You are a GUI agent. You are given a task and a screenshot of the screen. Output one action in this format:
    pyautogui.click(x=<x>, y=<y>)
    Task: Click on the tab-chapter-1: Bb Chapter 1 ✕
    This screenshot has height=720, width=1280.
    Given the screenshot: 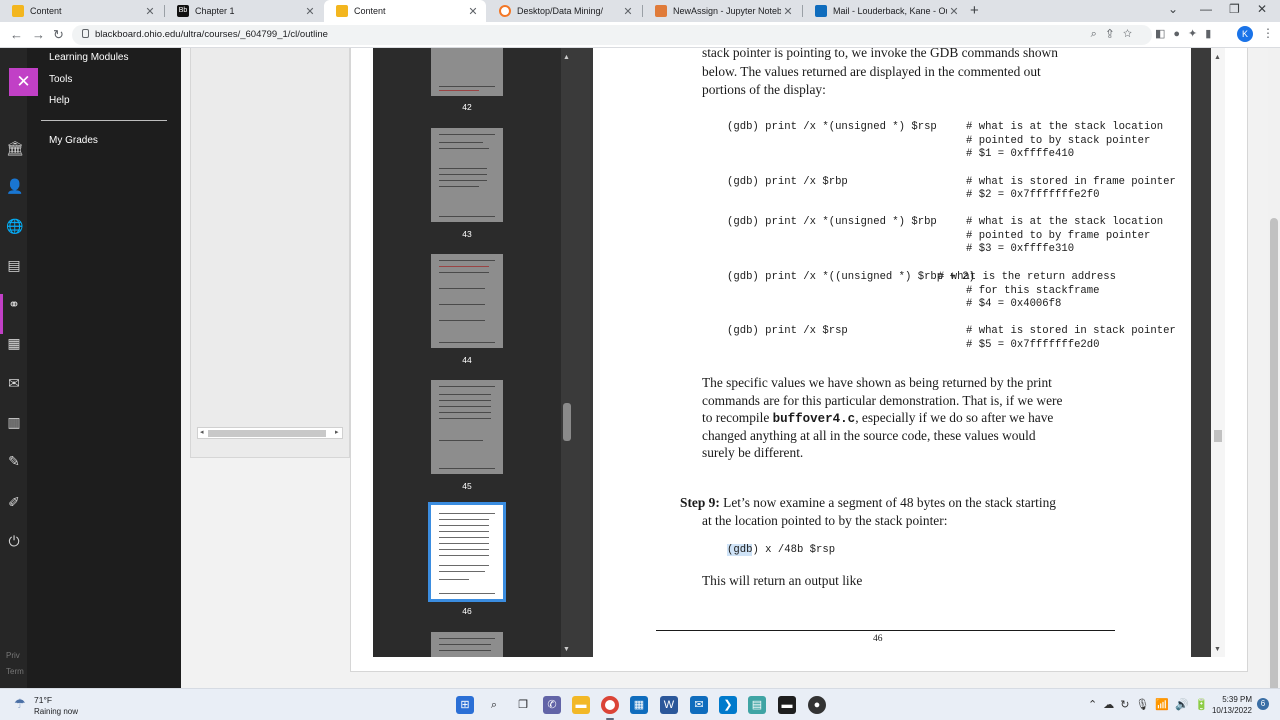 What is the action you would take?
    pyautogui.click(x=244, y=11)
    